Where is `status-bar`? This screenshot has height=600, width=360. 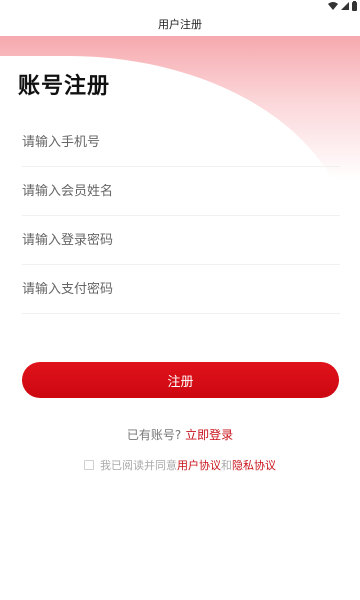
status-bar is located at coordinates (180, 6).